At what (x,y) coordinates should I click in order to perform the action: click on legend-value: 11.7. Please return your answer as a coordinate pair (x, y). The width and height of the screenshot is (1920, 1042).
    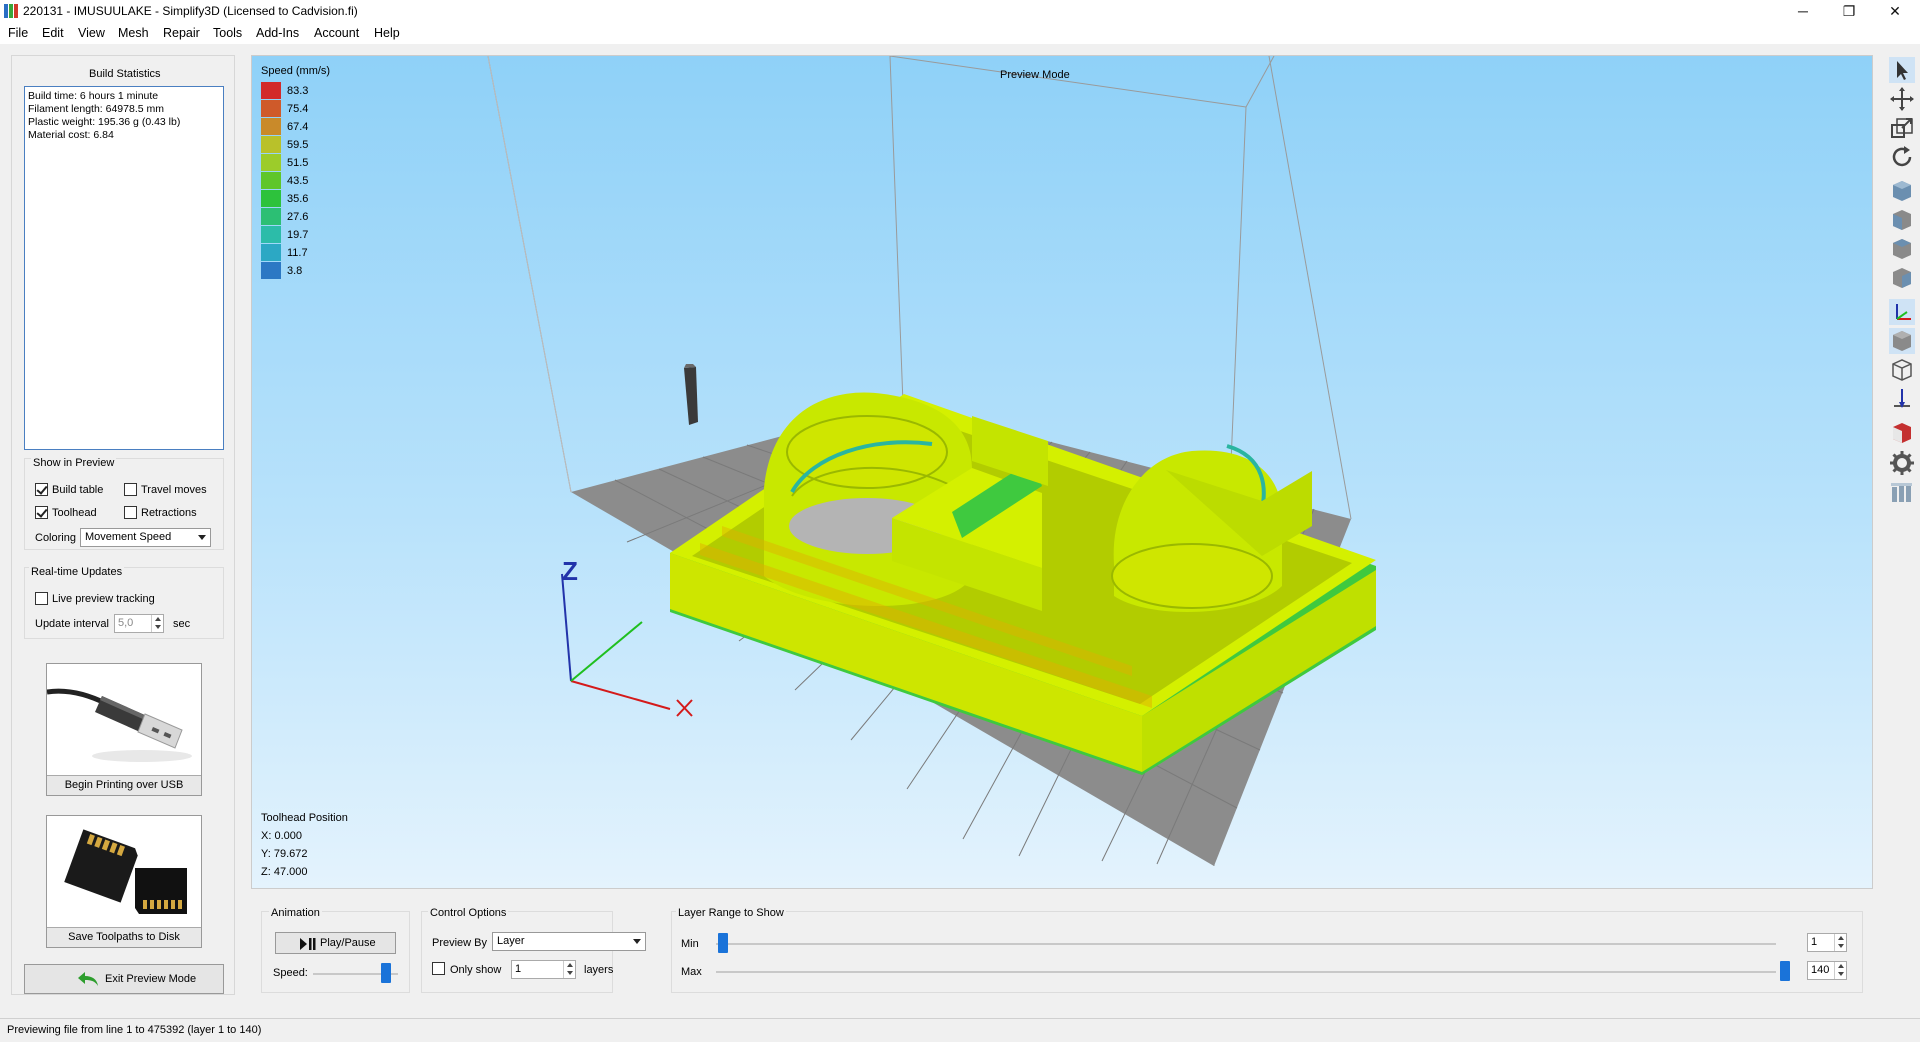
    Looking at the image, I should click on (297, 253).